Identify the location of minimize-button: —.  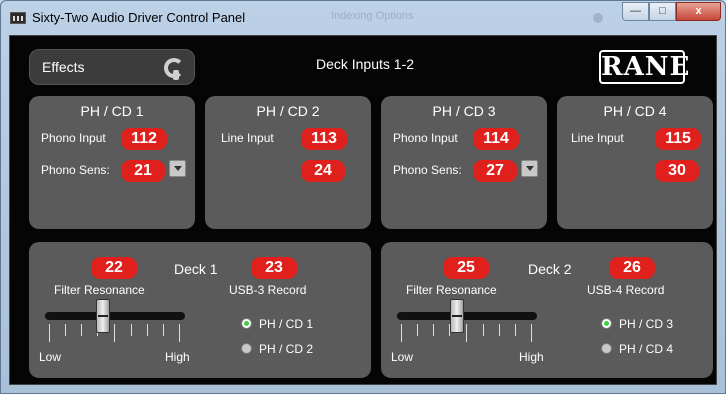
(635, 11).